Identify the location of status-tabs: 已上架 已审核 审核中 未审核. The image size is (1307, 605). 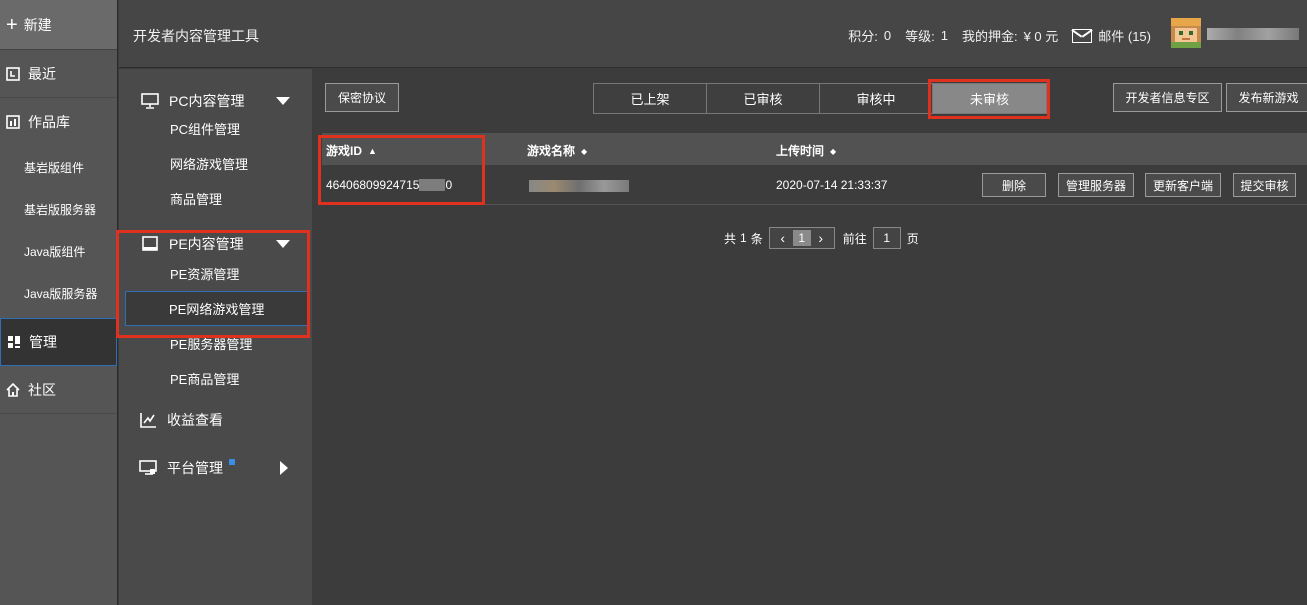
(820, 98).